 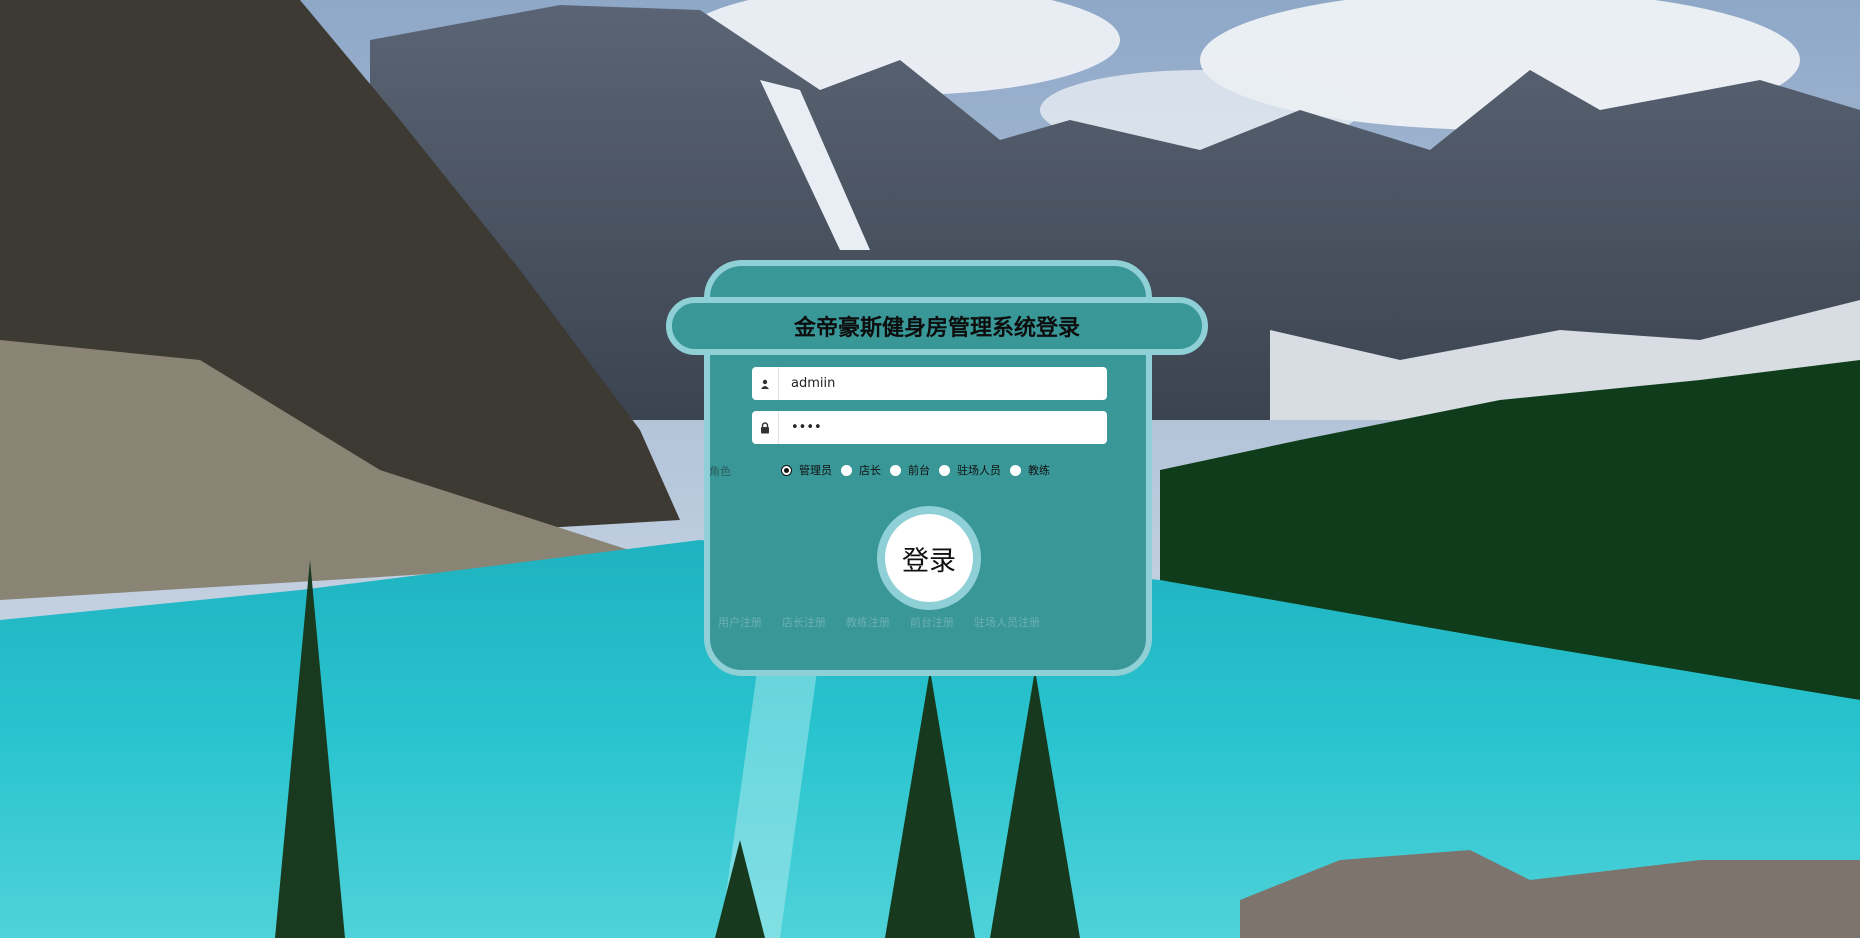 What do you see at coordinates (786, 470) in the screenshot?
I see `radio-checked-icon` at bounding box center [786, 470].